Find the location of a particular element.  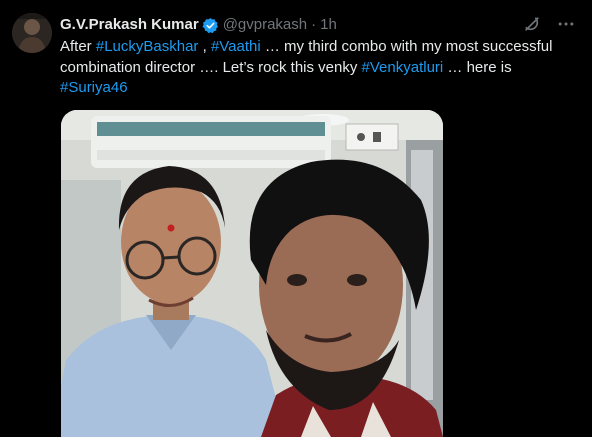

hashtag-link: #Venkyatluri is located at coordinates (403, 67).